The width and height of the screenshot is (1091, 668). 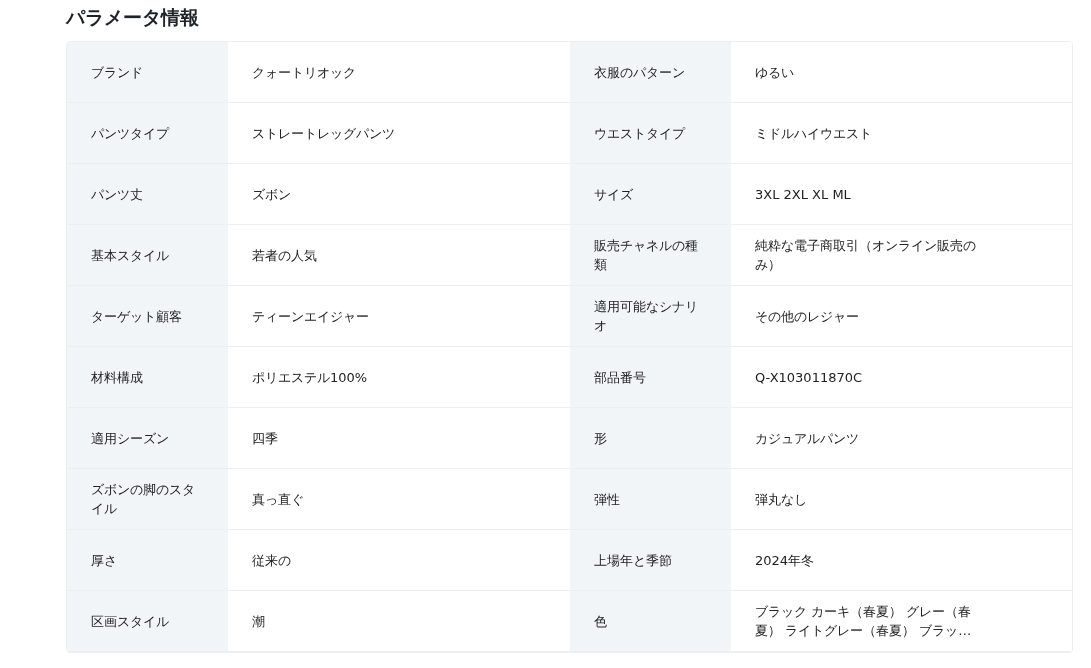 What do you see at coordinates (147, 194) in the screenshot?
I see `parameter-label: パンツ丈` at bounding box center [147, 194].